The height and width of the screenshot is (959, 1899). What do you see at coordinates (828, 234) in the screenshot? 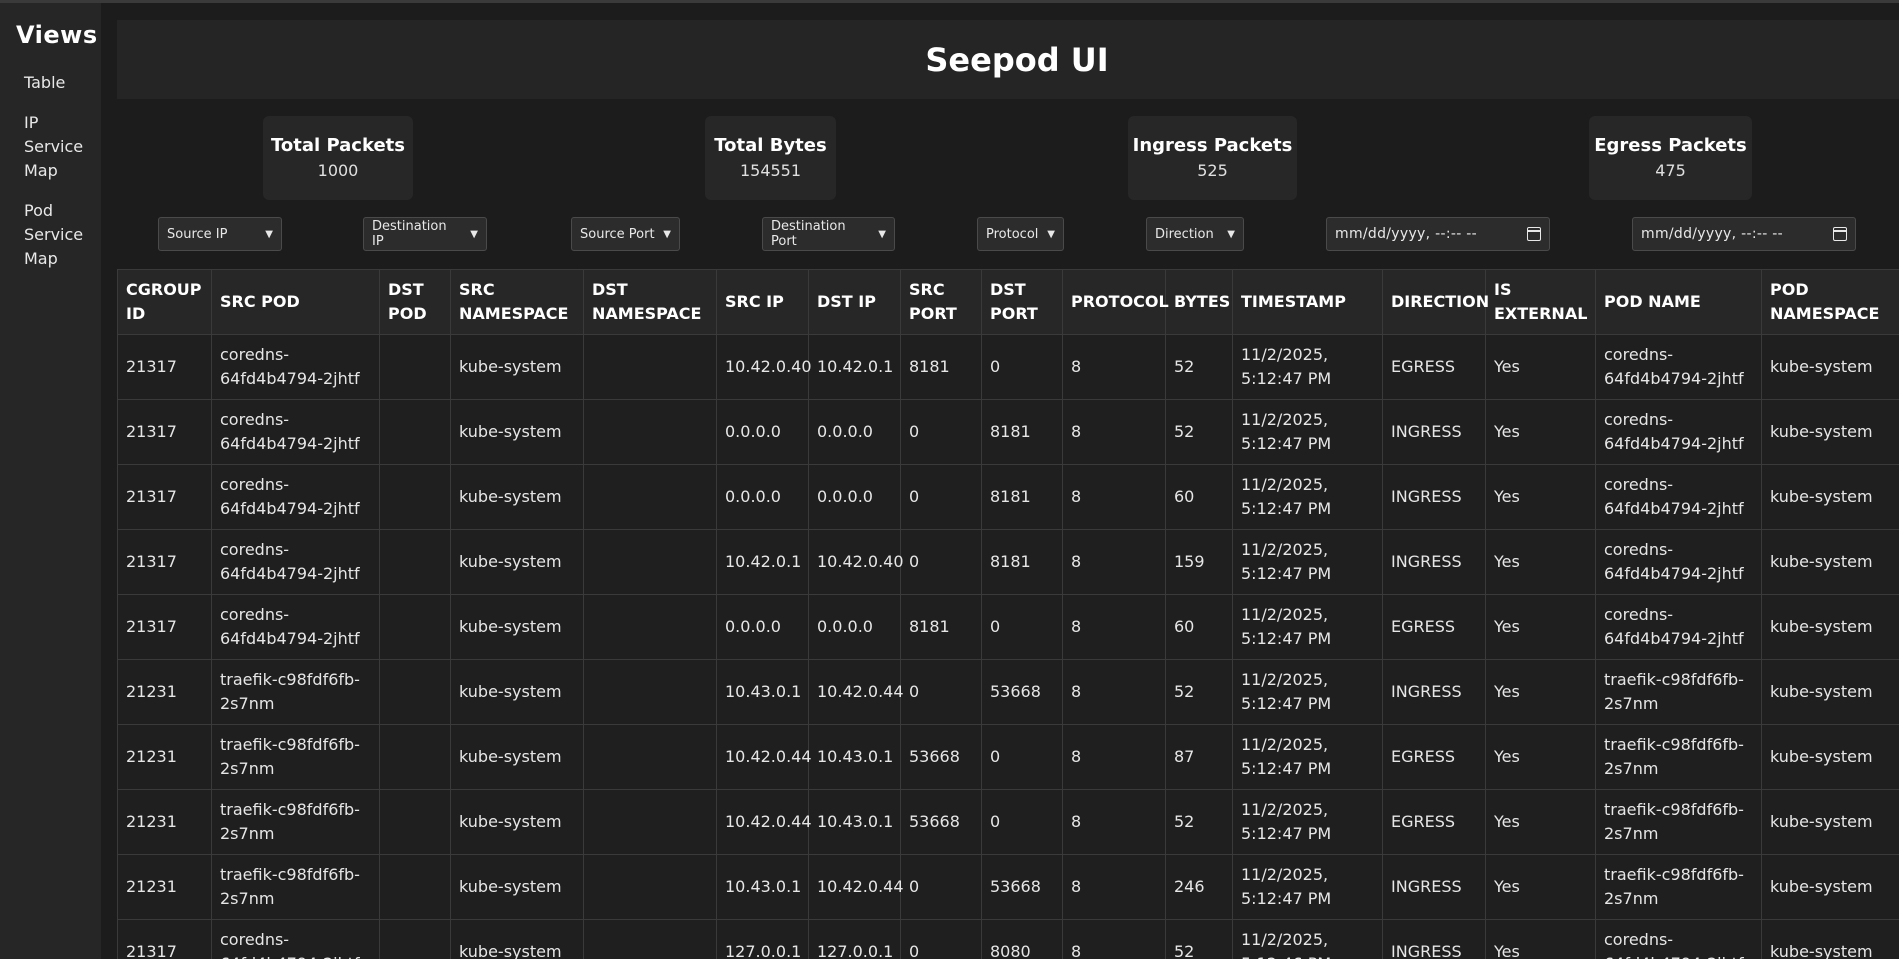
I see `destination-port-select: Destination Port ▼` at bounding box center [828, 234].